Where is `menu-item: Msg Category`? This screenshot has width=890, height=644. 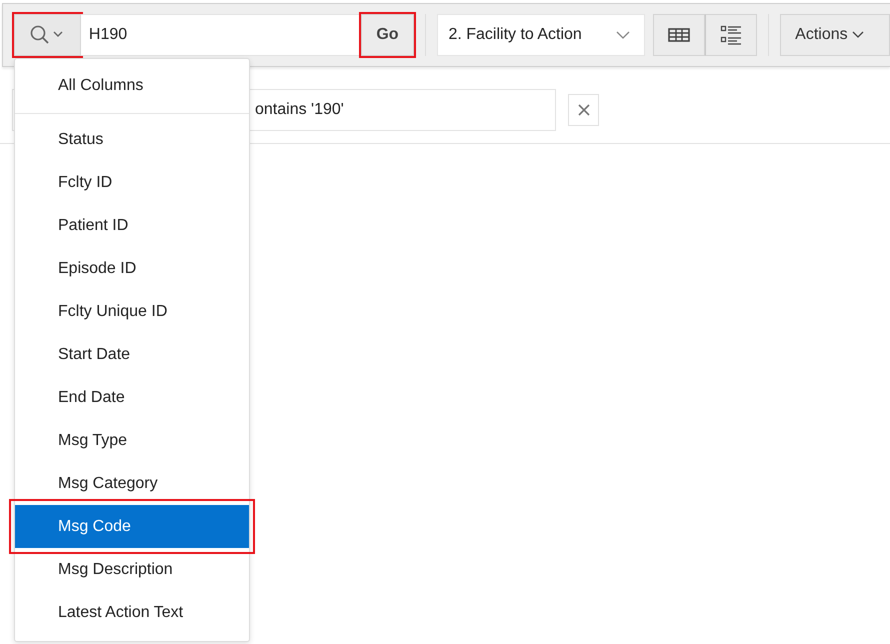
menu-item: Msg Category is located at coordinates (132, 483).